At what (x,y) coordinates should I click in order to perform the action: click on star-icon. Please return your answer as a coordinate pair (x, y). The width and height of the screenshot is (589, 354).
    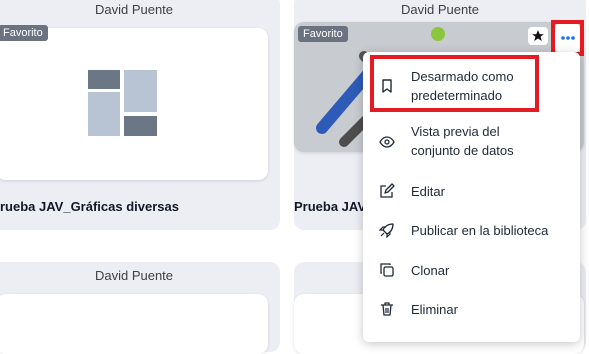
    Looking at the image, I should click on (538, 35).